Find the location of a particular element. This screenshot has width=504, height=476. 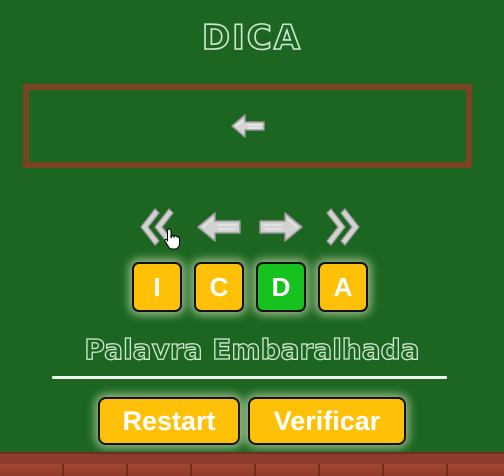

move-left-button is located at coordinates (219, 227).